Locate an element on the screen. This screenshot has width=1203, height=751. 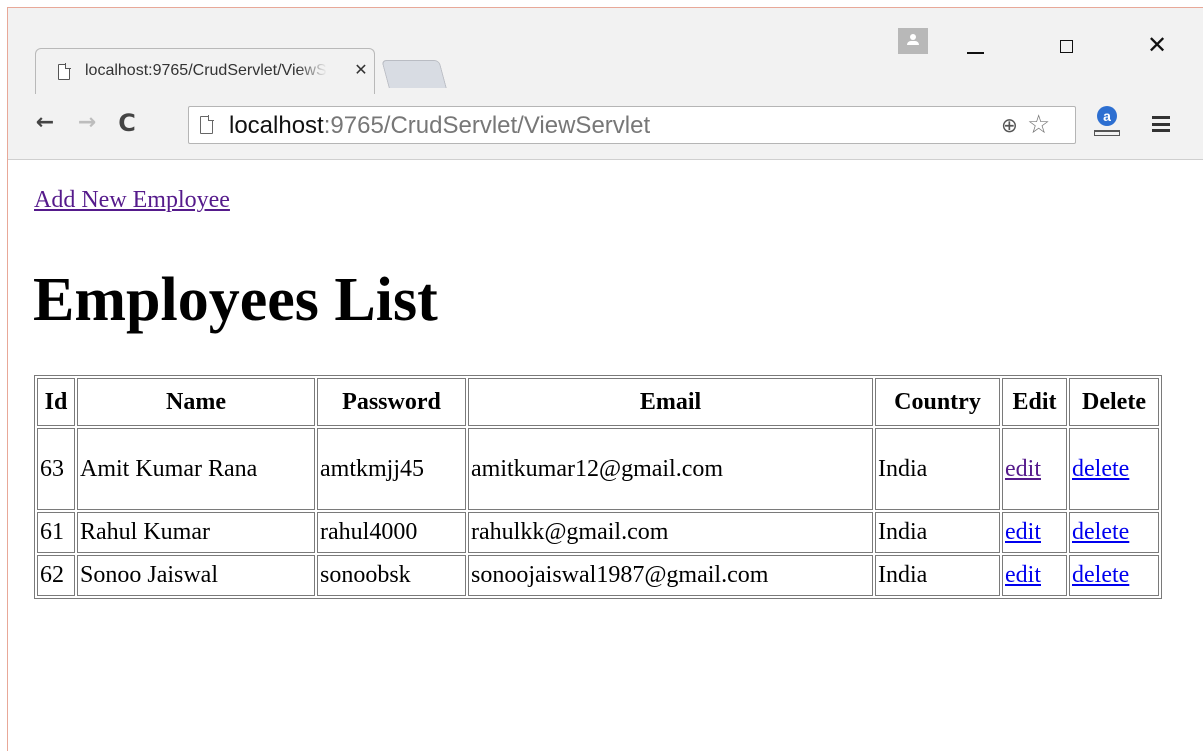
url-host: localhost is located at coordinates (276, 125).